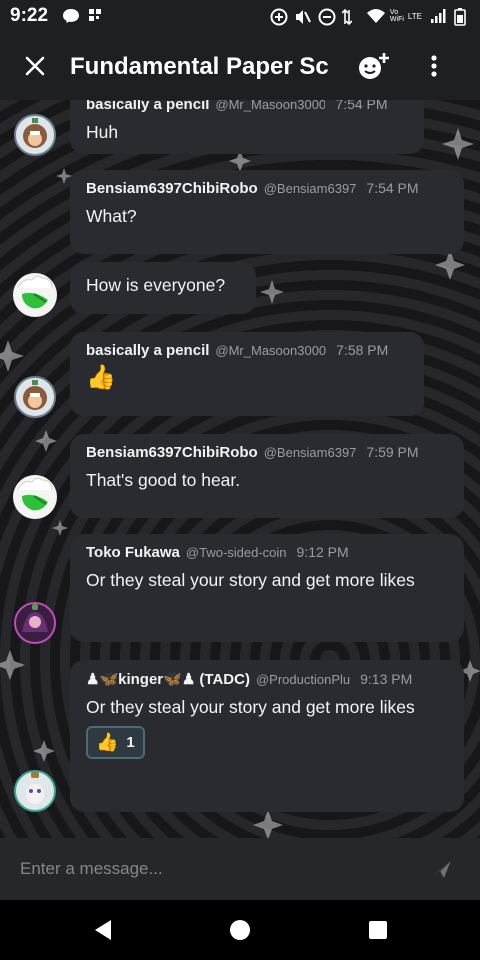 This screenshot has width=480, height=960. What do you see at coordinates (240, 16) in the screenshot?
I see `status-bar: 9:22 Vo WiFi LTE` at bounding box center [240, 16].